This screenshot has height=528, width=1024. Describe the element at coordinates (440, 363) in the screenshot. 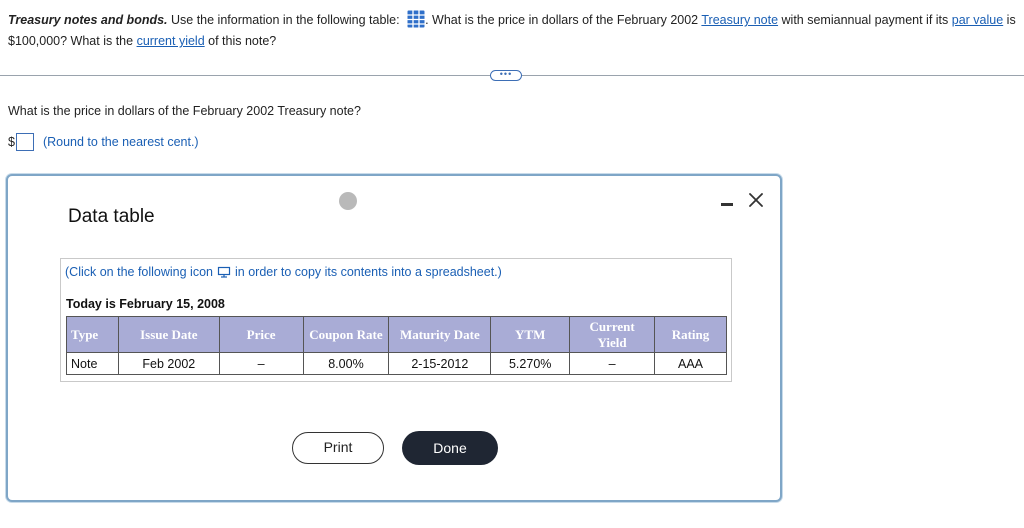

I see `cell-maturity-date: 2-15-2012` at that location.